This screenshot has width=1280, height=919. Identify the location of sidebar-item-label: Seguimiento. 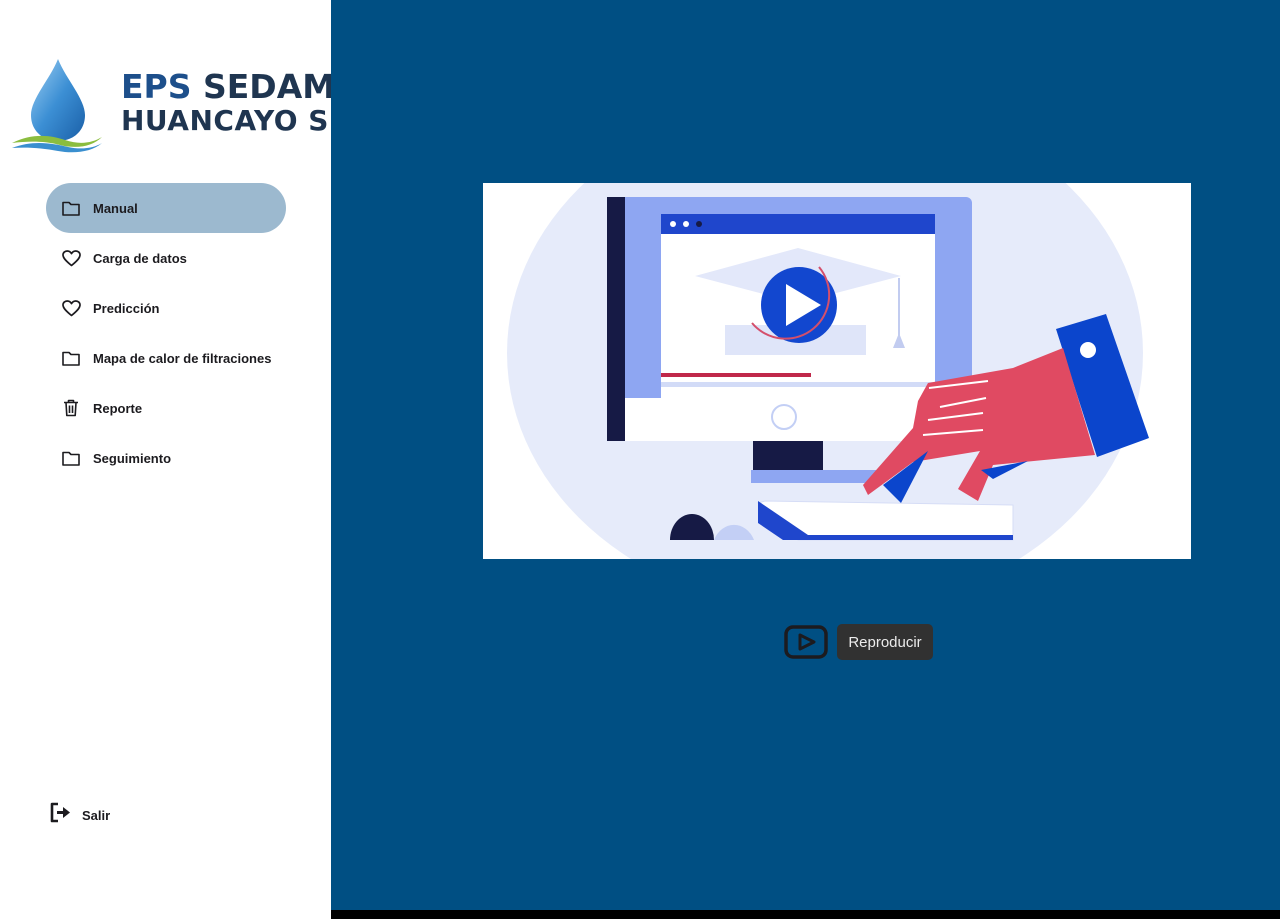
(132, 458).